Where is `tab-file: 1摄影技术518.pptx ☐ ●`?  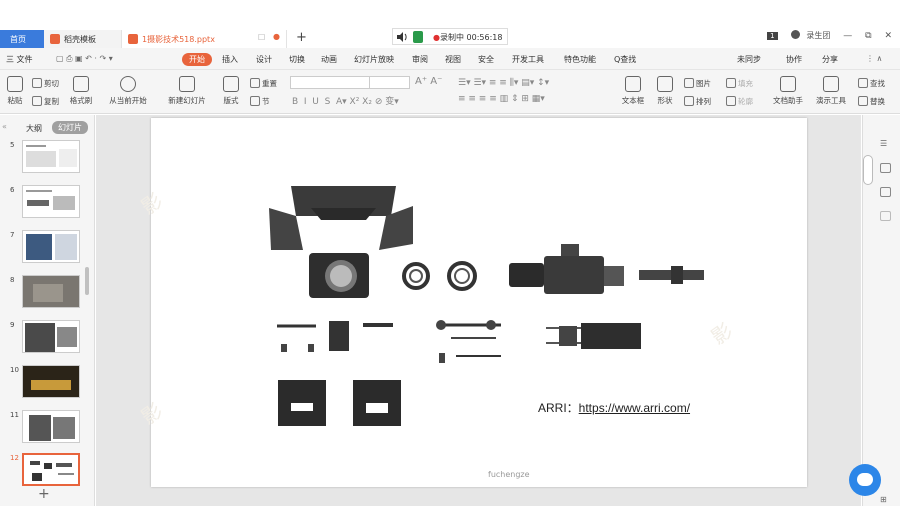
tab-file: 1摄影技术518.pptx ☐ ● is located at coordinates (204, 39).